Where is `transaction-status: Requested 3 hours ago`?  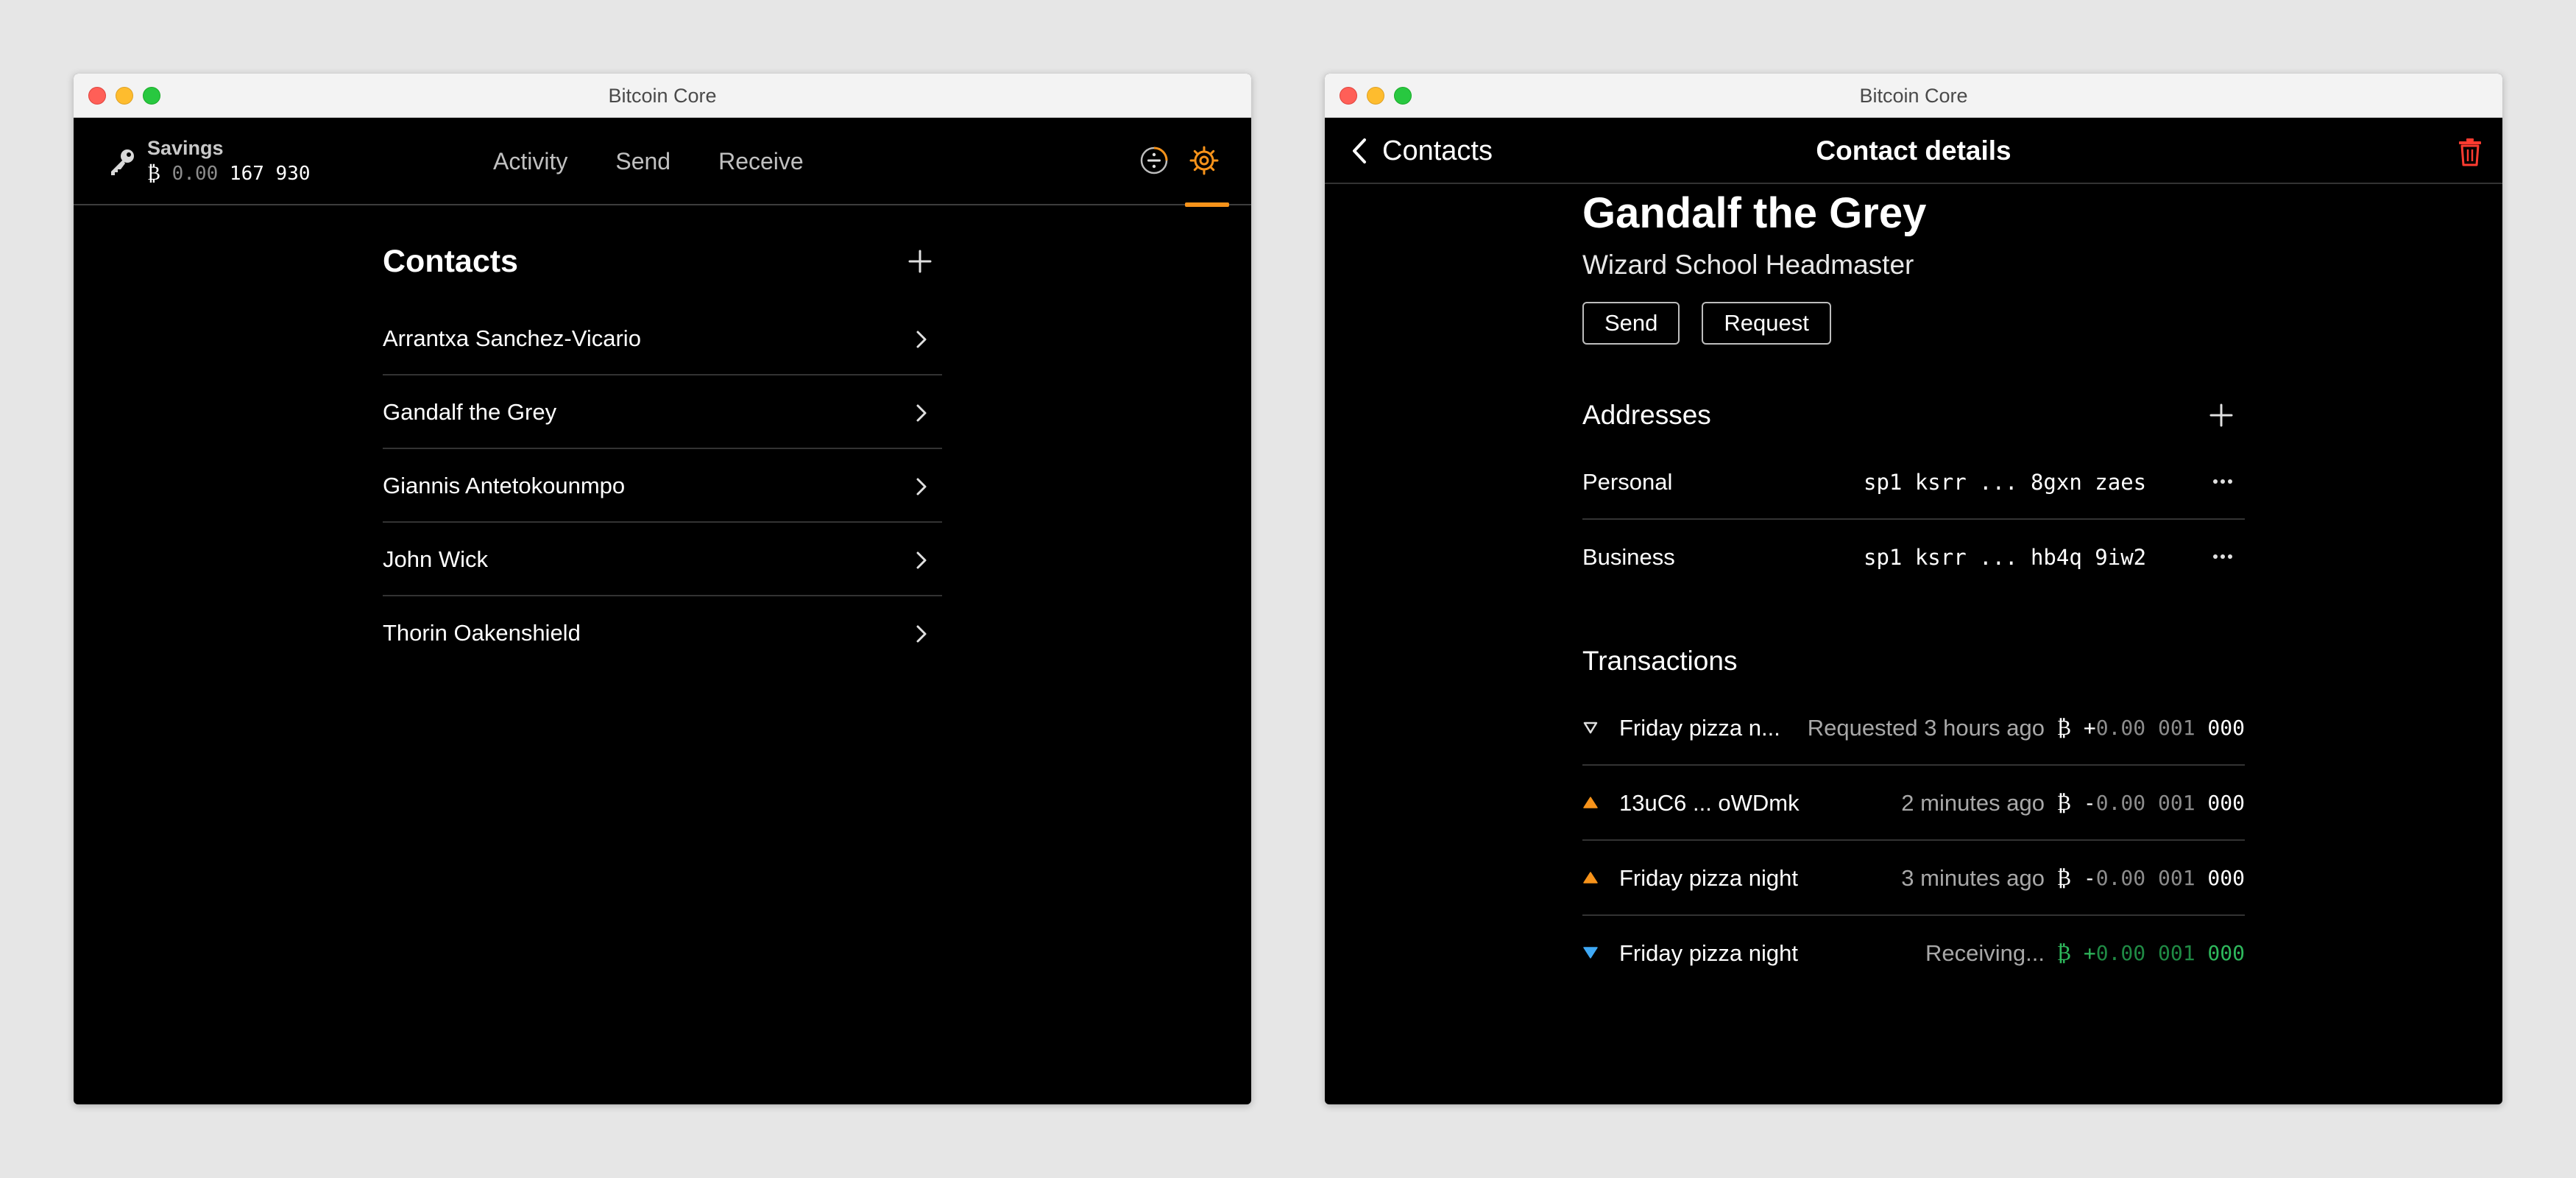
transaction-status: Requested 3 hours ago is located at coordinates (1926, 728).